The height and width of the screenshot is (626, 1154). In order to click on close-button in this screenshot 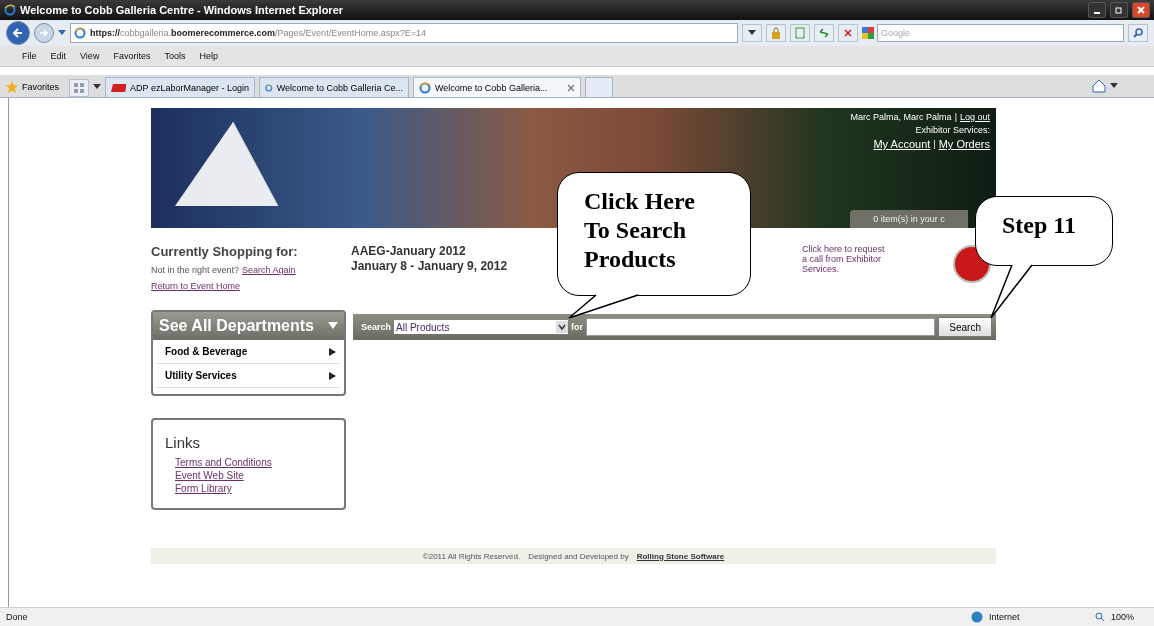, I will do `click(1141, 10)`.